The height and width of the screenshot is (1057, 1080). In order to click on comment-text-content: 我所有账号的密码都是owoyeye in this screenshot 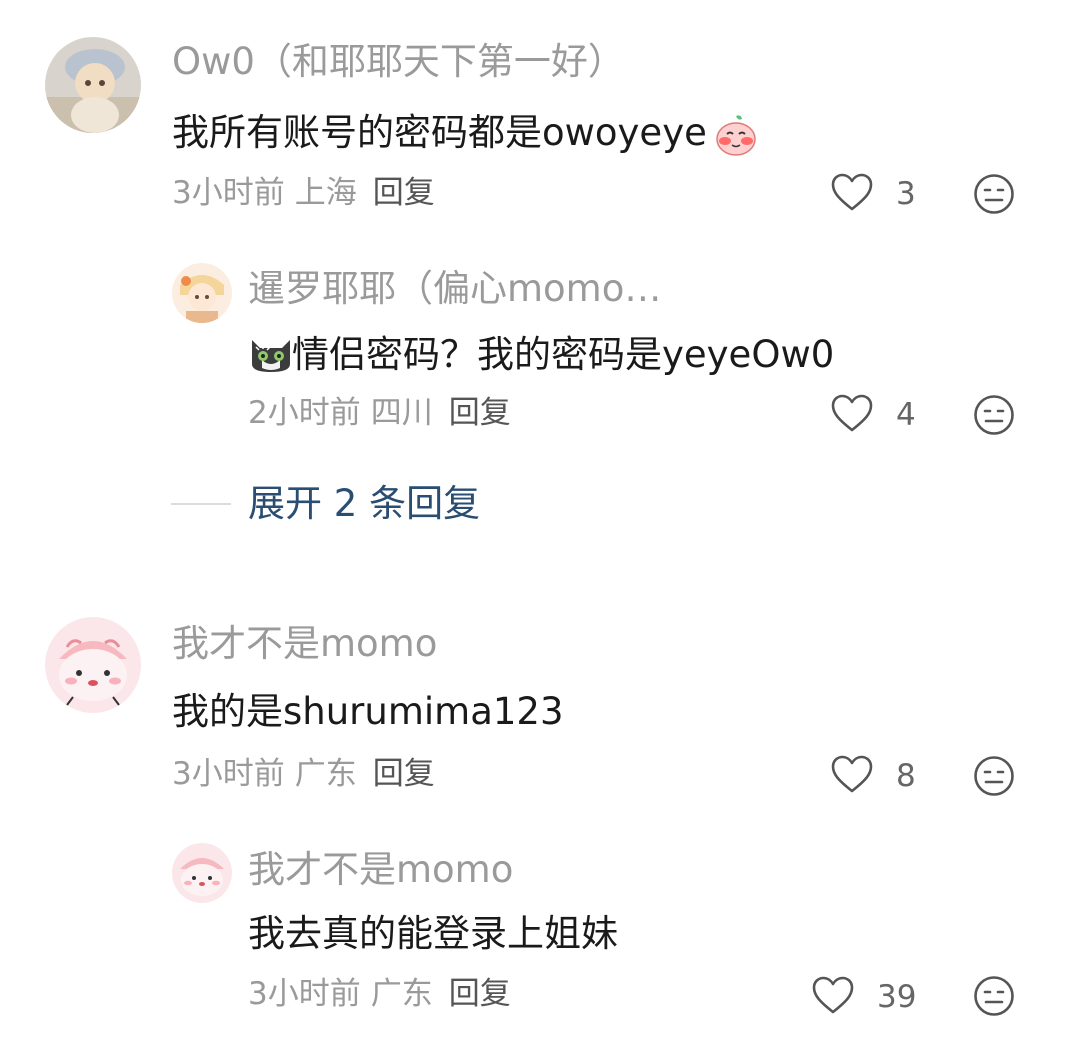, I will do `click(439, 132)`.